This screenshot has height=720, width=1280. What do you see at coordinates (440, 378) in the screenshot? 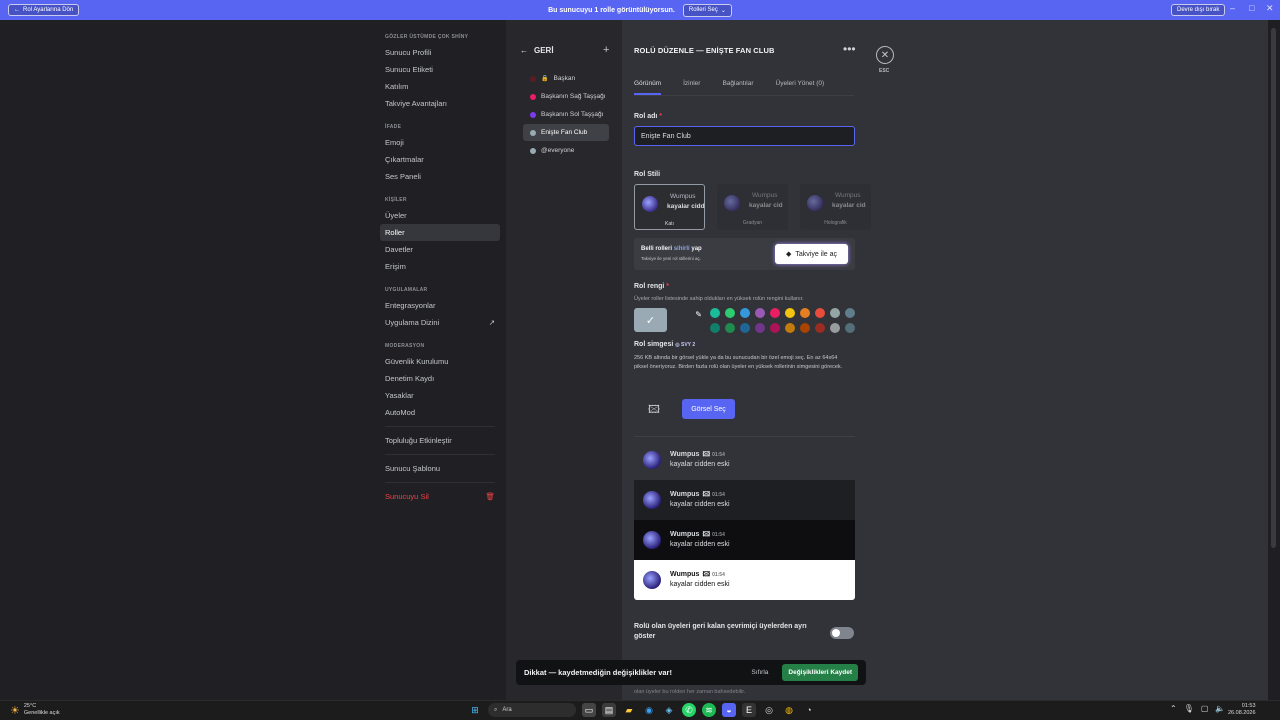
I see `sidebar-item-audit-log: Denetim Kaydı` at bounding box center [440, 378].